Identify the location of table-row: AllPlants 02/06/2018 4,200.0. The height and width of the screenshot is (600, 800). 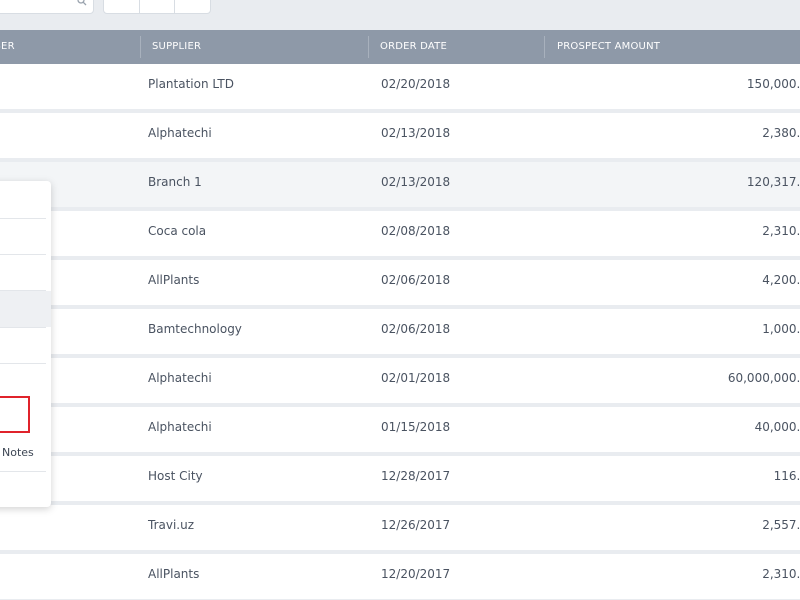
(400, 282).